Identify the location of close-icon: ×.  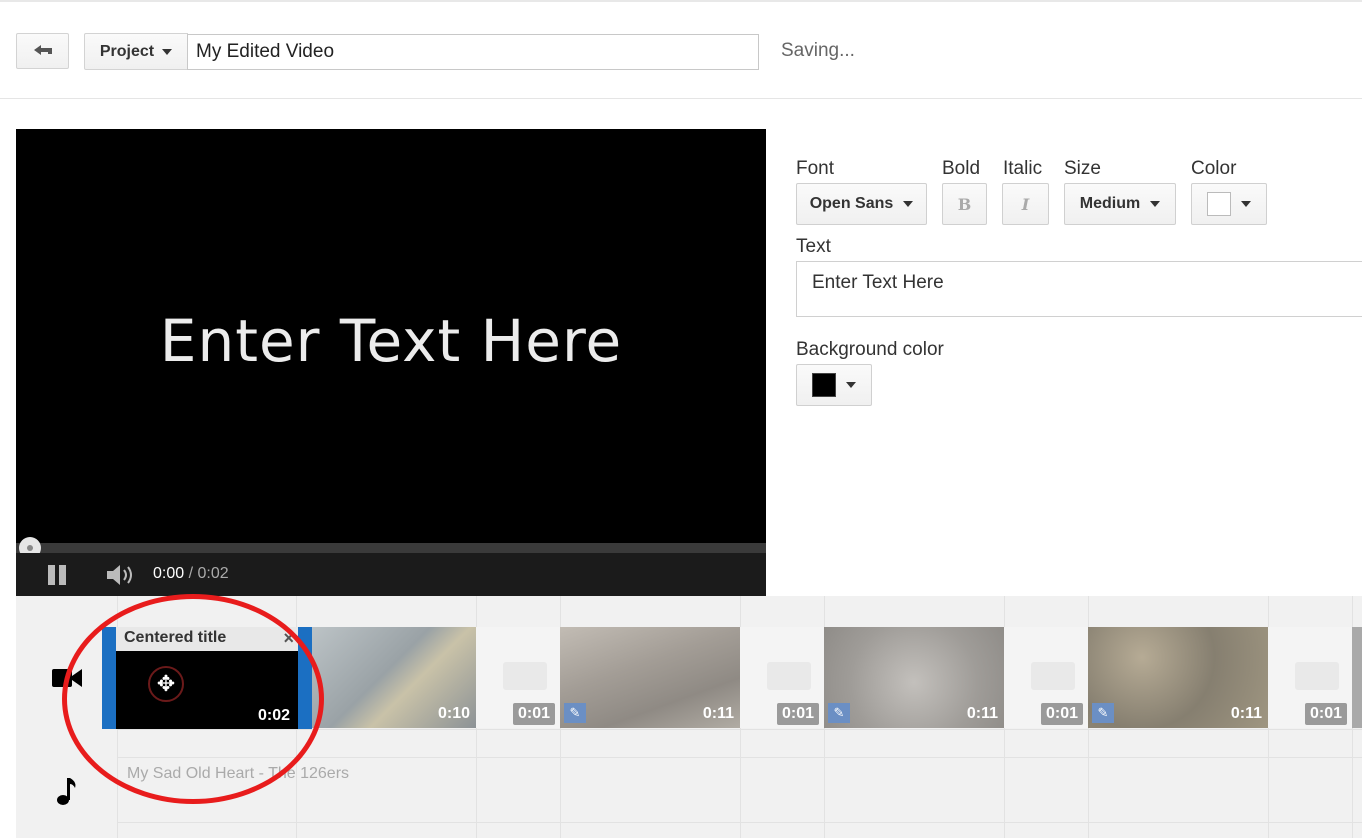
(288, 638).